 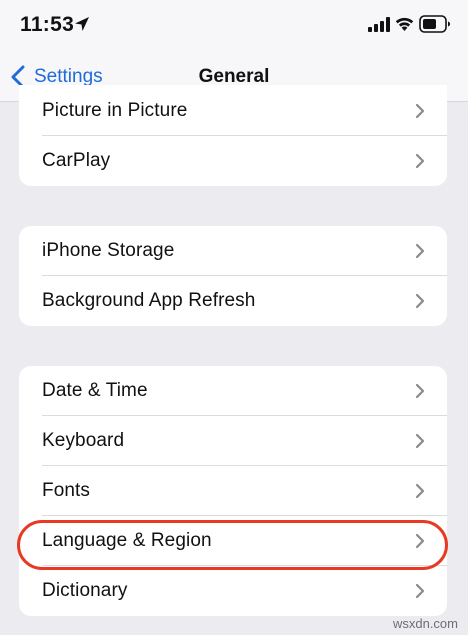 What do you see at coordinates (115, 110) in the screenshot?
I see `row-label: Picture in Picture` at bounding box center [115, 110].